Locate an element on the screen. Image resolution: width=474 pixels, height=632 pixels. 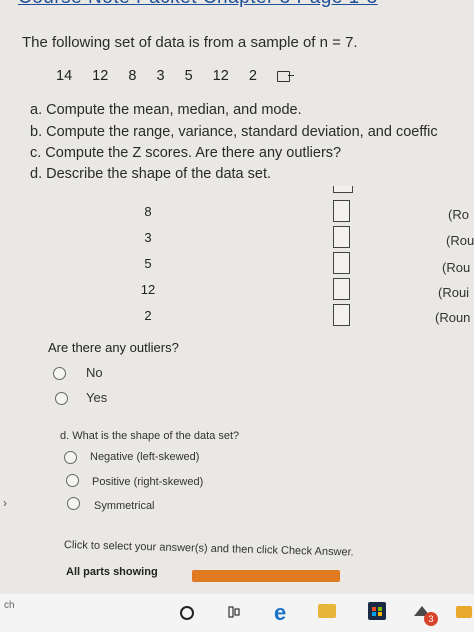
zscore-table-value: 3 is located at coordinates (148, 237).